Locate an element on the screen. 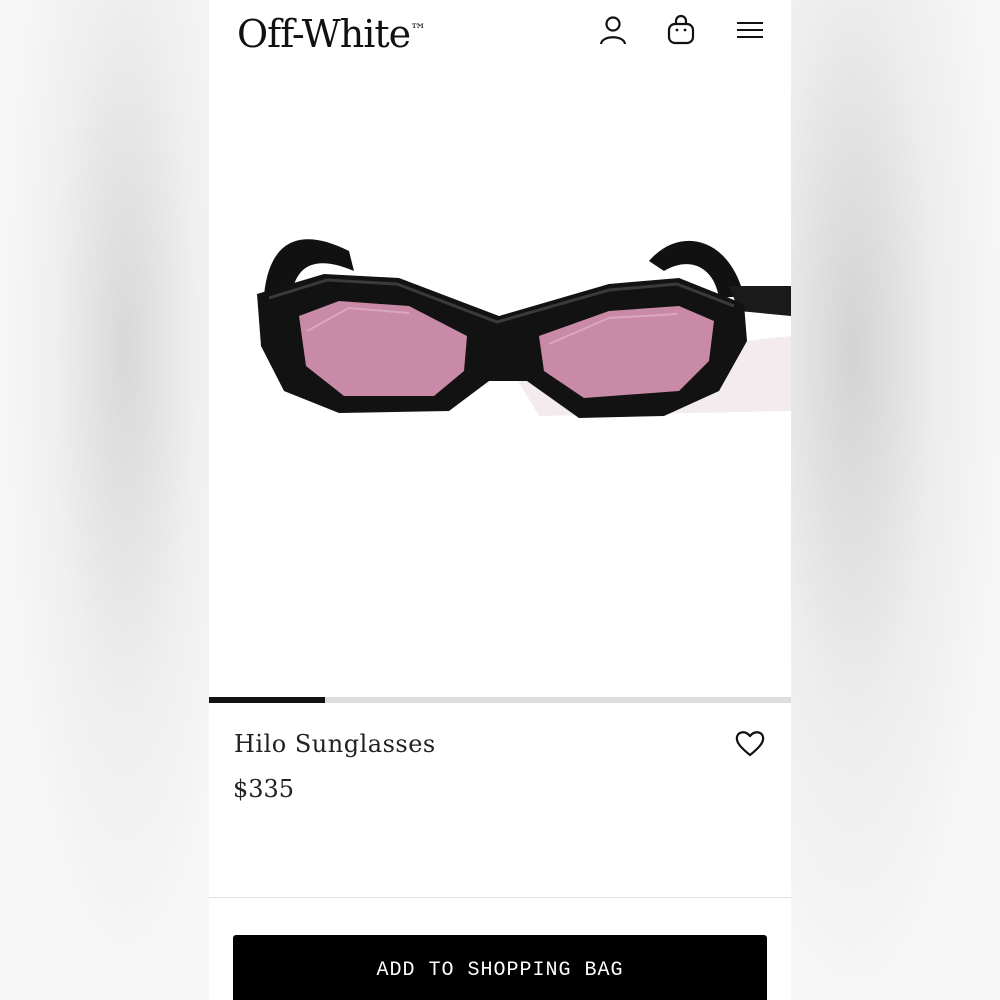 The image size is (1000, 1000). gallery-progress-fill is located at coordinates (267, 700).